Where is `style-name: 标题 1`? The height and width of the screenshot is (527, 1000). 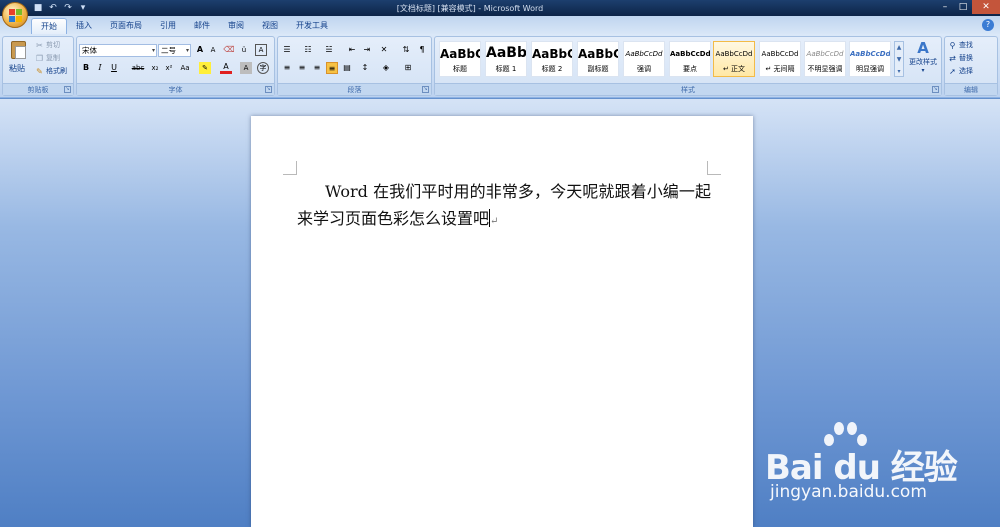
style-name: 标题 1 is located at coordinates (506, 69).